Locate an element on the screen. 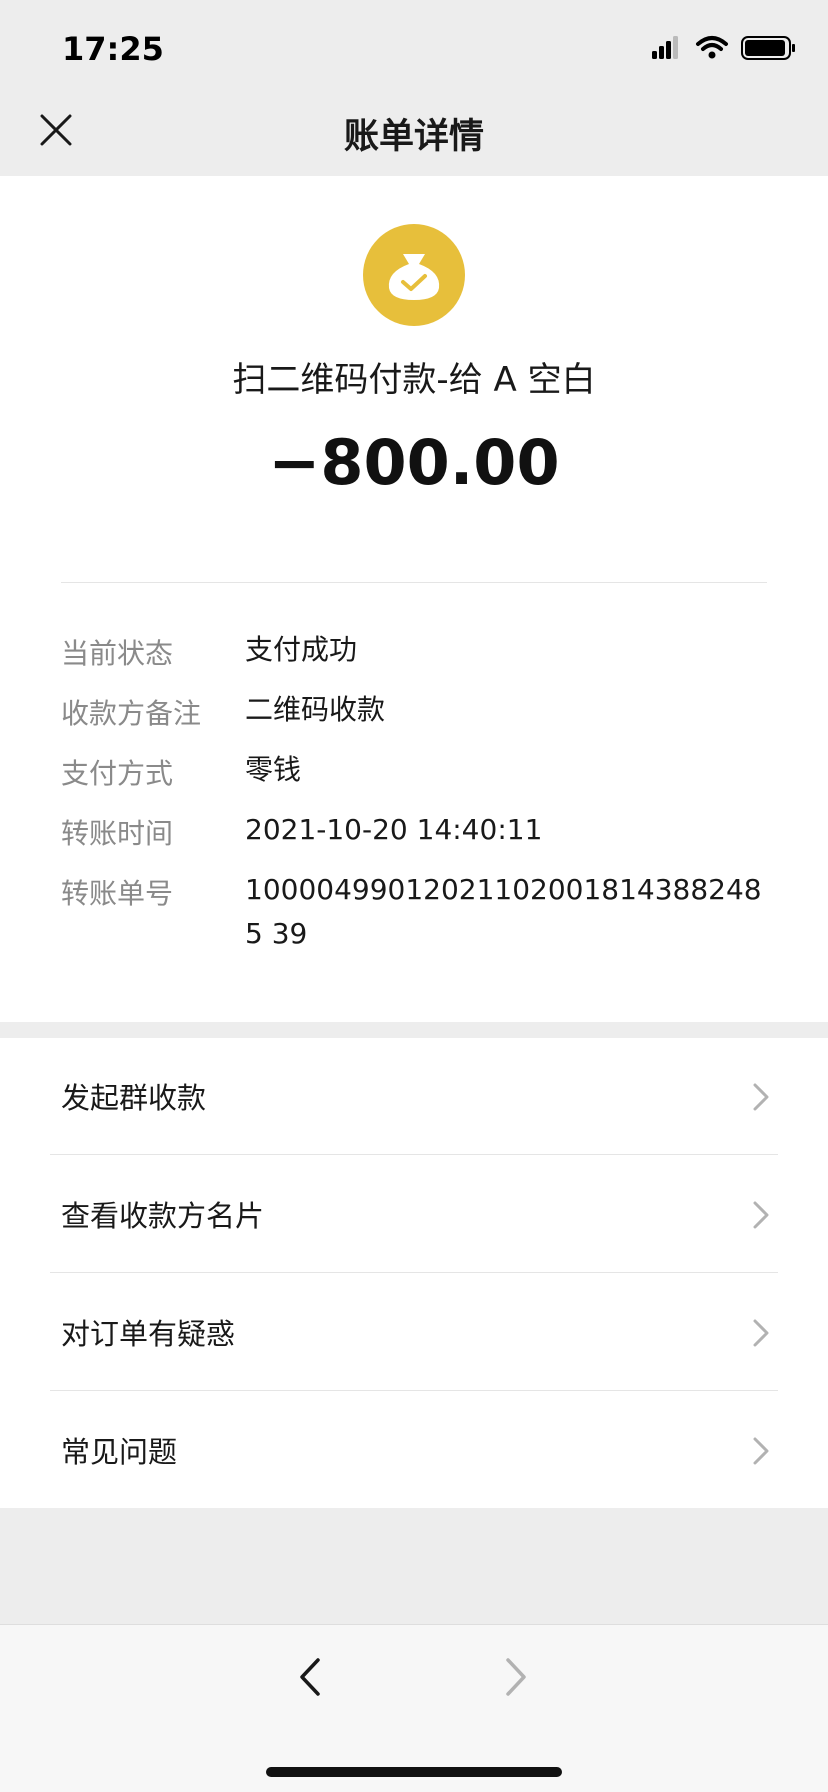 This screenshot has width=828, height=1792. transfer-number-value: 100004990120211020018143882485 39 is located at coordinates (505, 912).